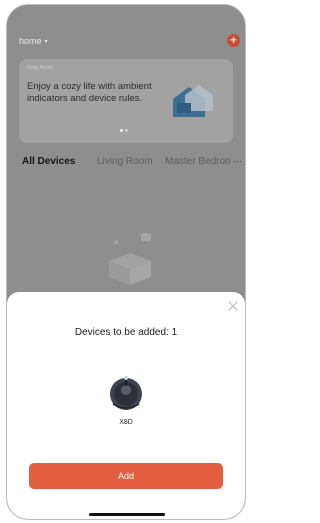 The width and height of the screenshot is (320, 523). I want to click on home-name: home, so click(30, 41).